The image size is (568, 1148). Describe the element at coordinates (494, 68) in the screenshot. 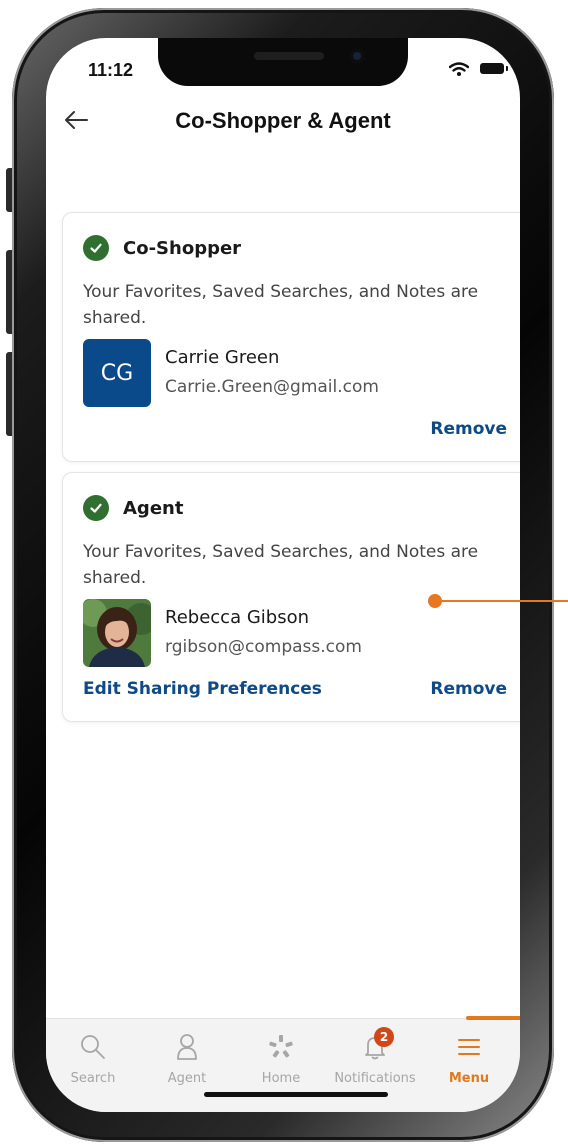

I see `battery-icon` at that location.